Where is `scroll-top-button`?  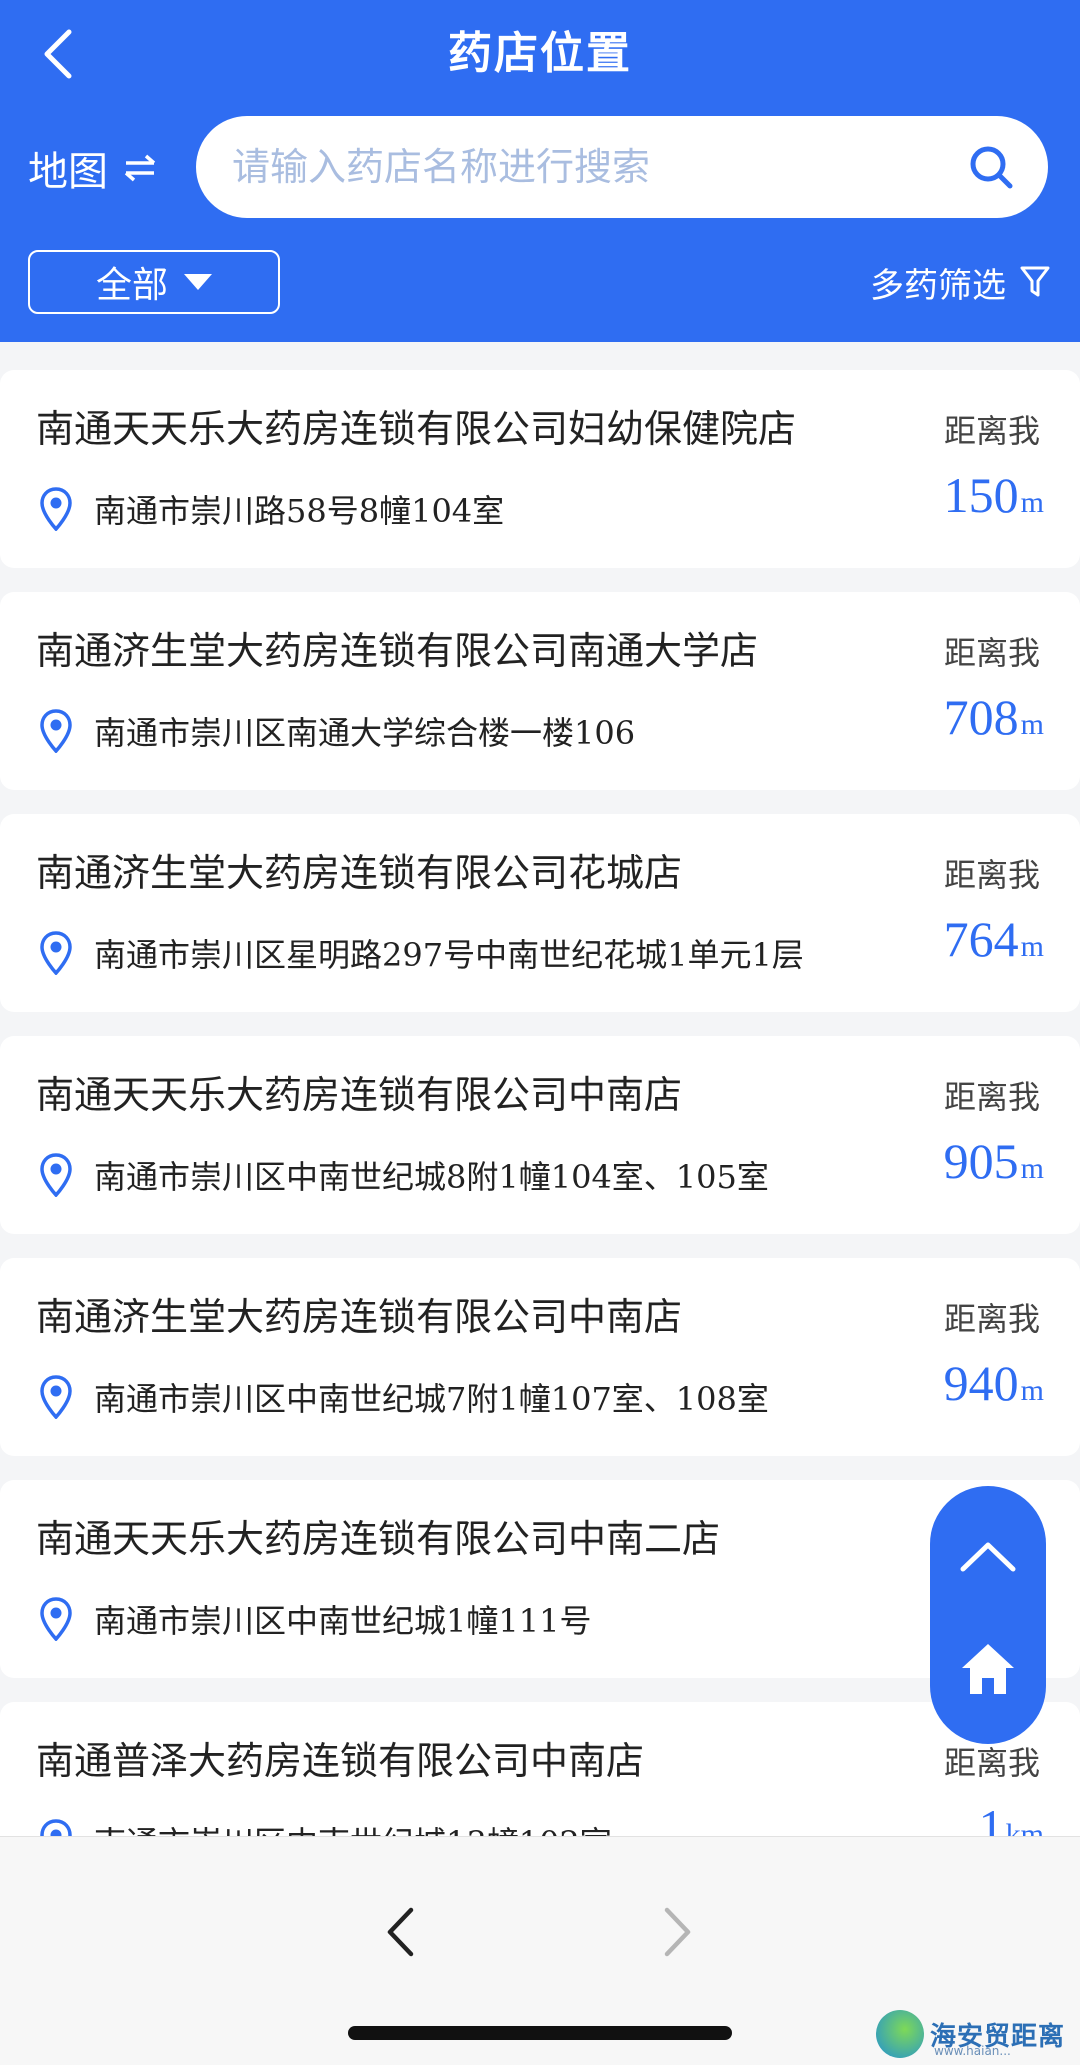 scroll-top-button is located at coordinates (988, 1556).